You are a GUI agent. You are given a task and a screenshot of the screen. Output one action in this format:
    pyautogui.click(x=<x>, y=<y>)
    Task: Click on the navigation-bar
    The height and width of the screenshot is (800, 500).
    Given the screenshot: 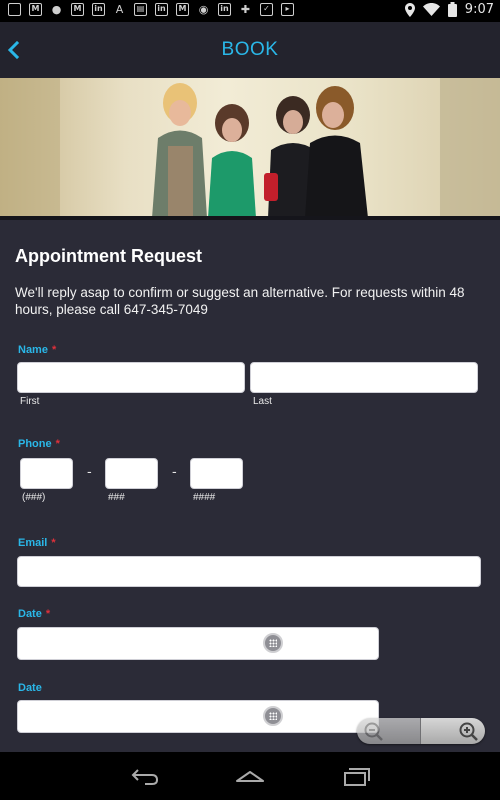 What is the action you would take?
    pyautogui.click(x=250, y=776)
    